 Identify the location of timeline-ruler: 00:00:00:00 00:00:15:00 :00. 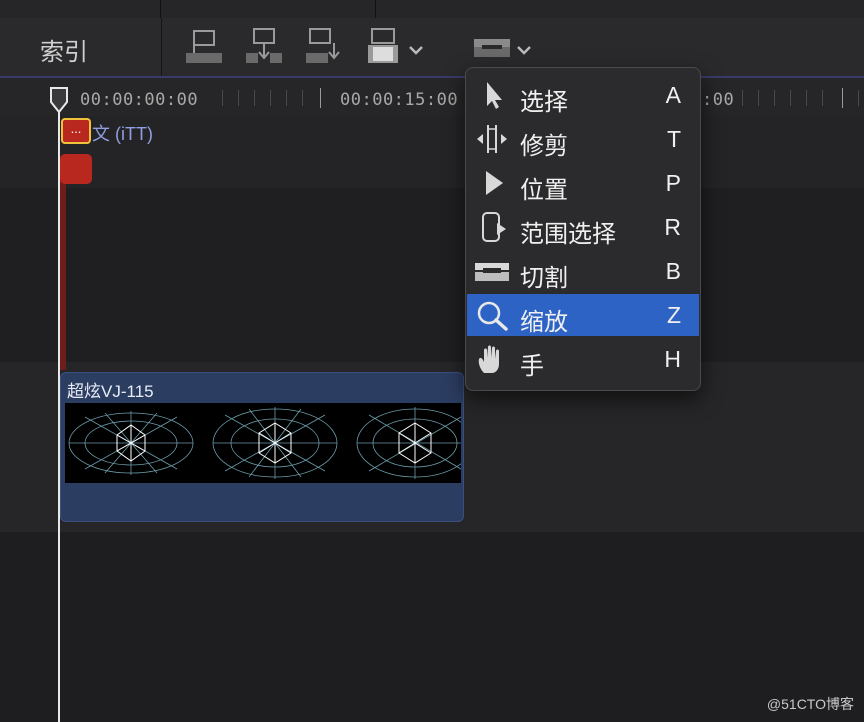
(432, 97).